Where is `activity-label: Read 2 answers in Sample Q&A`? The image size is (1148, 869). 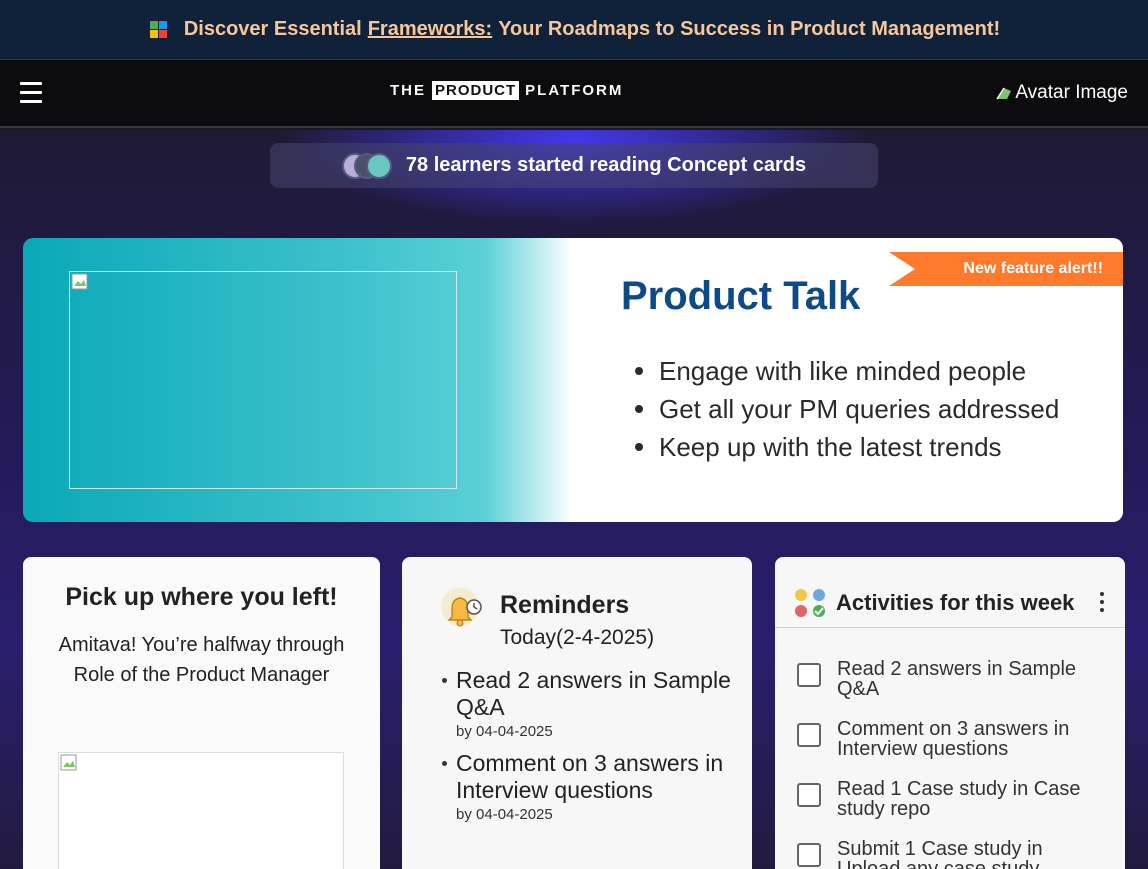
activity-label: Read 2 answers in Sample Q&A is located at coordinates (957, 679).